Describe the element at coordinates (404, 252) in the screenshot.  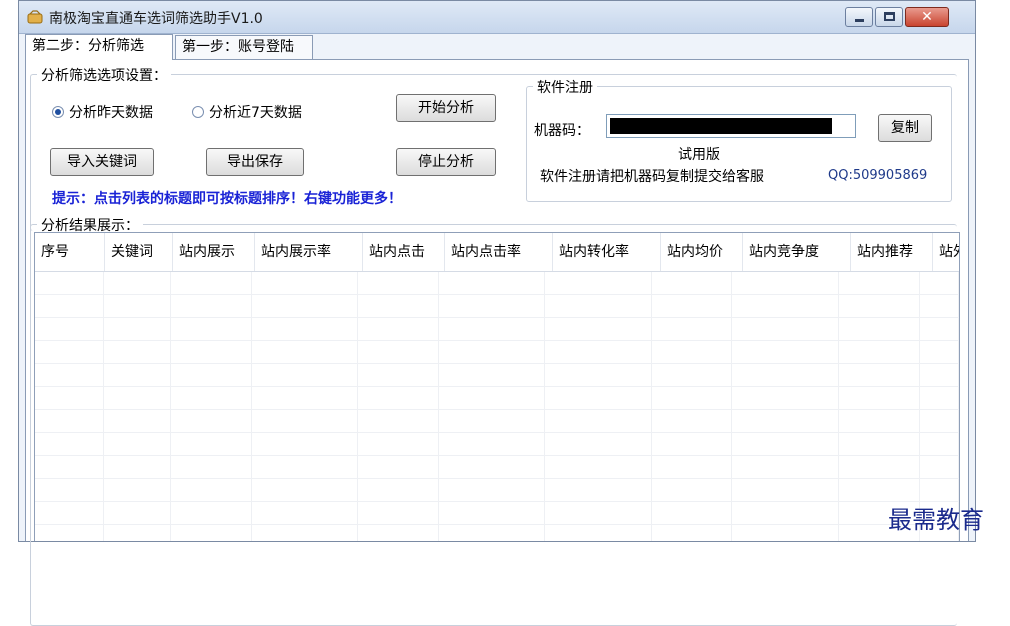
I see `column-header-clicks: 站内点击` at that location.